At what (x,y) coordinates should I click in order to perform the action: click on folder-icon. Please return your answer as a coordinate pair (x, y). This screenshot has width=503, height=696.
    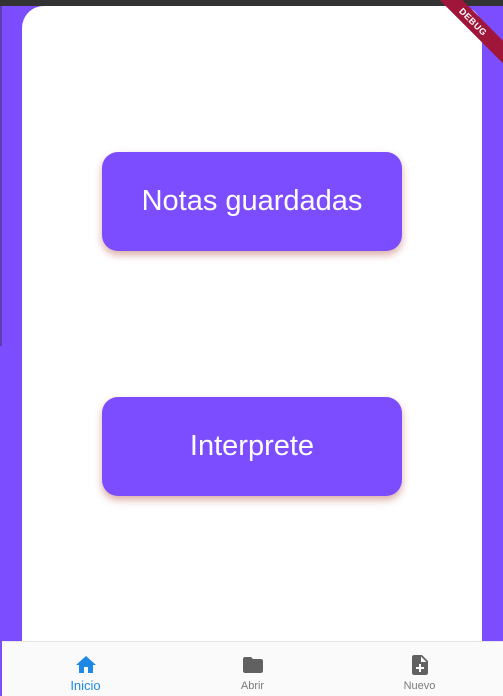
    Looking at the image, I should click on (252, 665).